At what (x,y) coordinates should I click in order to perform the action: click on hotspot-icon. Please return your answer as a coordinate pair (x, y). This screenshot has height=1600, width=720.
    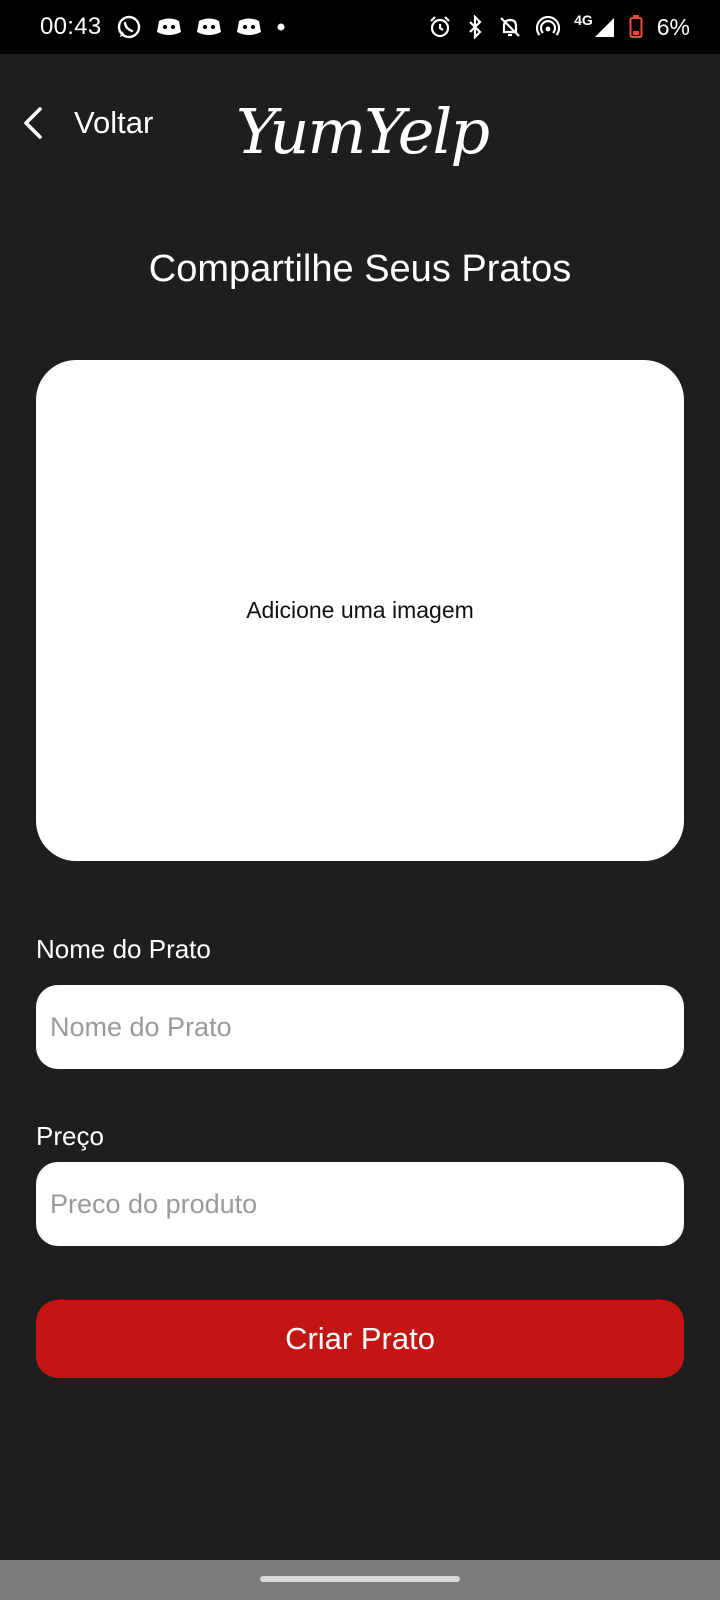
    Looking at the image, I should click on (548, 27).